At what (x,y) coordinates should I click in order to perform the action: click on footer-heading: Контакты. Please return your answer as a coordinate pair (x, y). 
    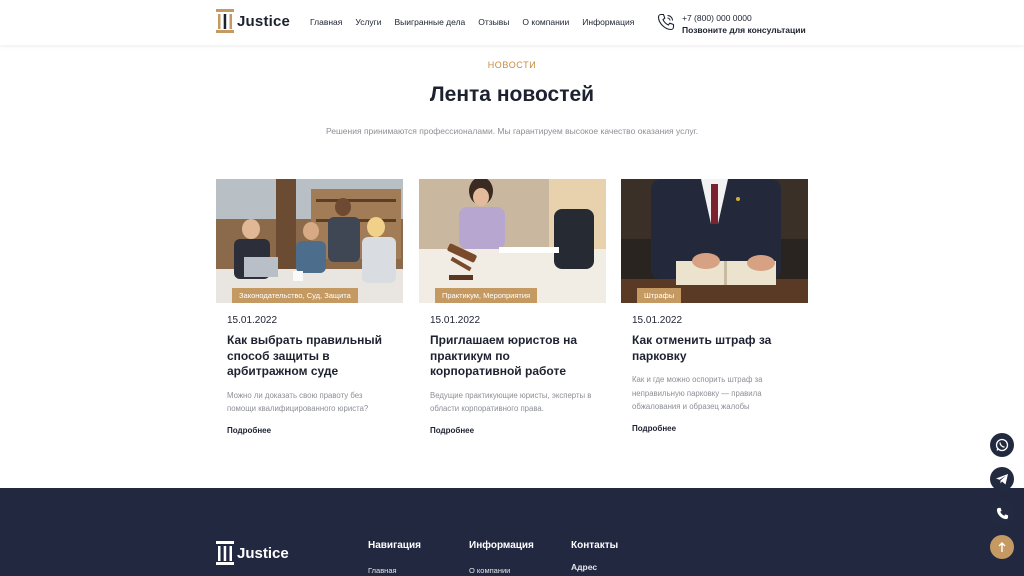
    Looking at the image, I should click on (595, 545).